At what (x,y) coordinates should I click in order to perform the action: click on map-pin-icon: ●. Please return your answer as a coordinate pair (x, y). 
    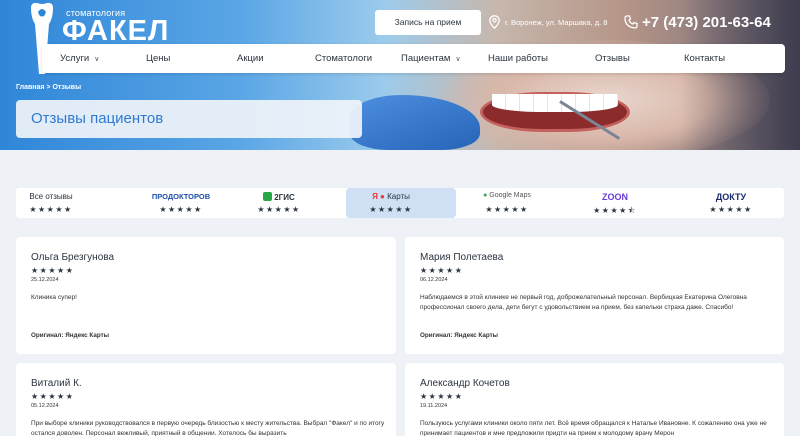
    Looking at the image, I should click on (382, 196).